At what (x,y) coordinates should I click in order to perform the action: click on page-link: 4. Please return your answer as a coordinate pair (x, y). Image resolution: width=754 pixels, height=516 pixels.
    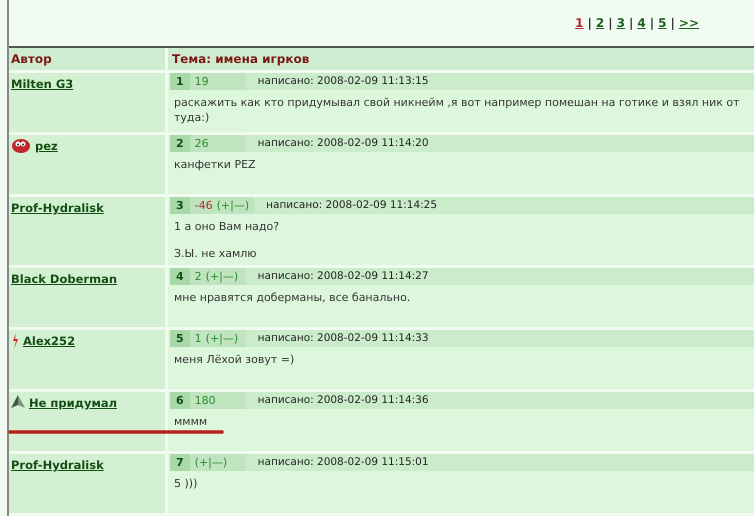
    Looking at the image, I should click on (641, 30).